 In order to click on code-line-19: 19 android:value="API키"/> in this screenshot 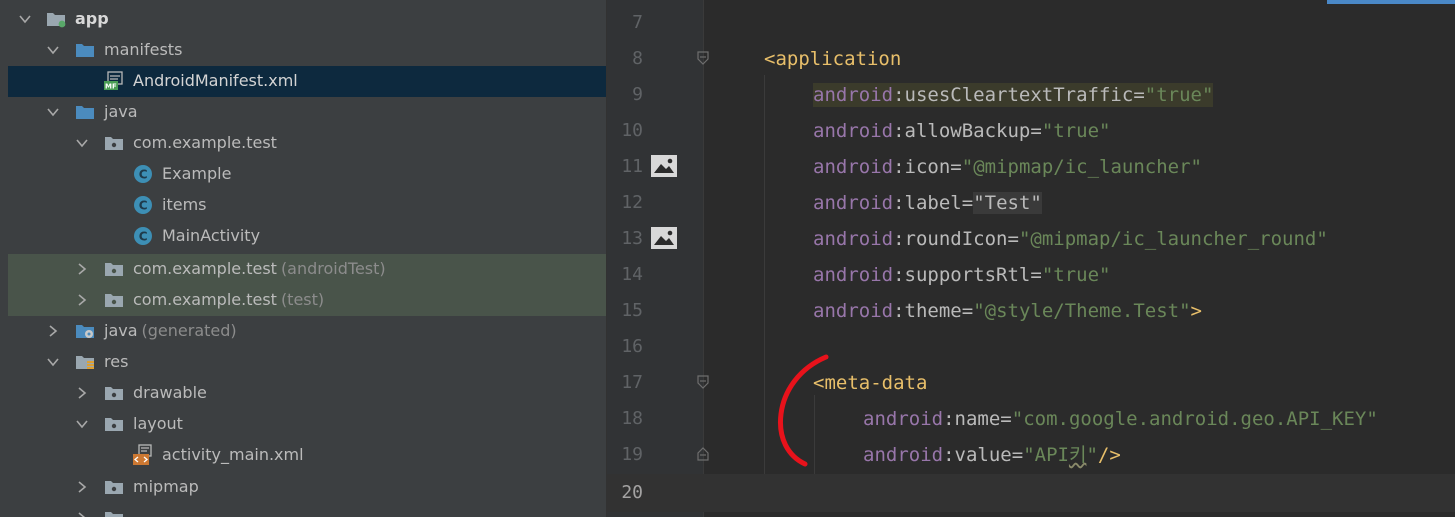, I will do `click(1031, 454)`.